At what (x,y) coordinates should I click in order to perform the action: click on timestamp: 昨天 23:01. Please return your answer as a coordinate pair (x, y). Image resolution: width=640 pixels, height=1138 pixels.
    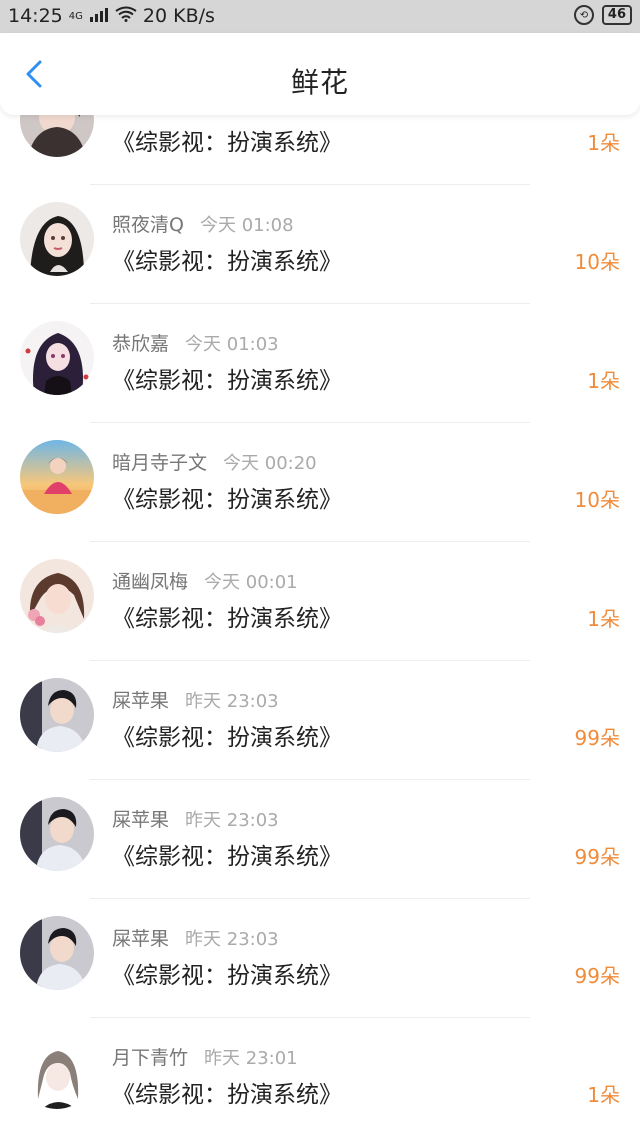
    Looking at the image, I should click on (251, 1058).